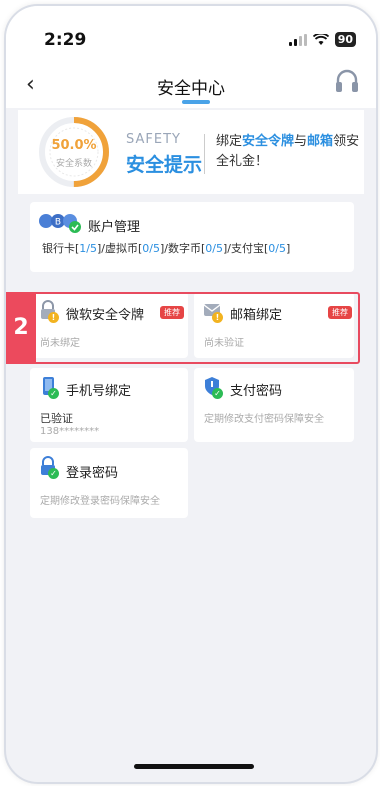 Image resolution: width=380 pixels, height=786 pixels. I want to click on safety-label-en: SAFETY, so click(153, 139).